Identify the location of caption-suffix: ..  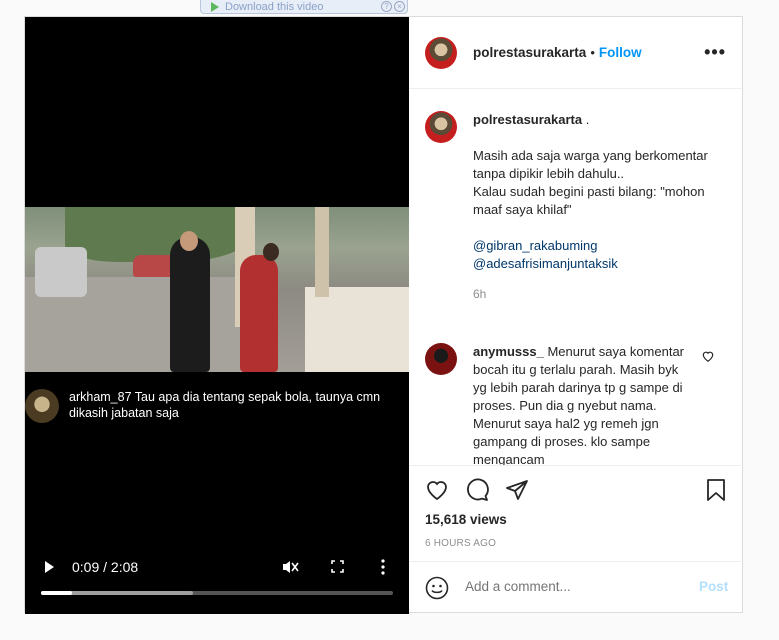
(586, 119).